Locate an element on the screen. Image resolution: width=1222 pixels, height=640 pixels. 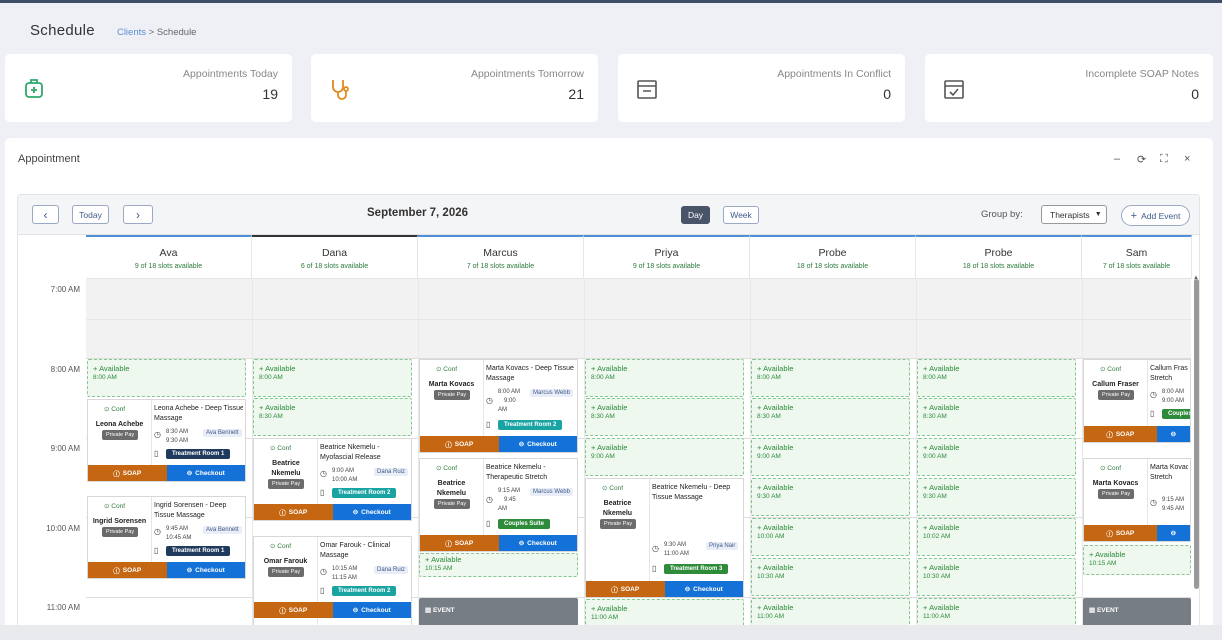
minimize-icon: – is located at coordinates (1117, 159).